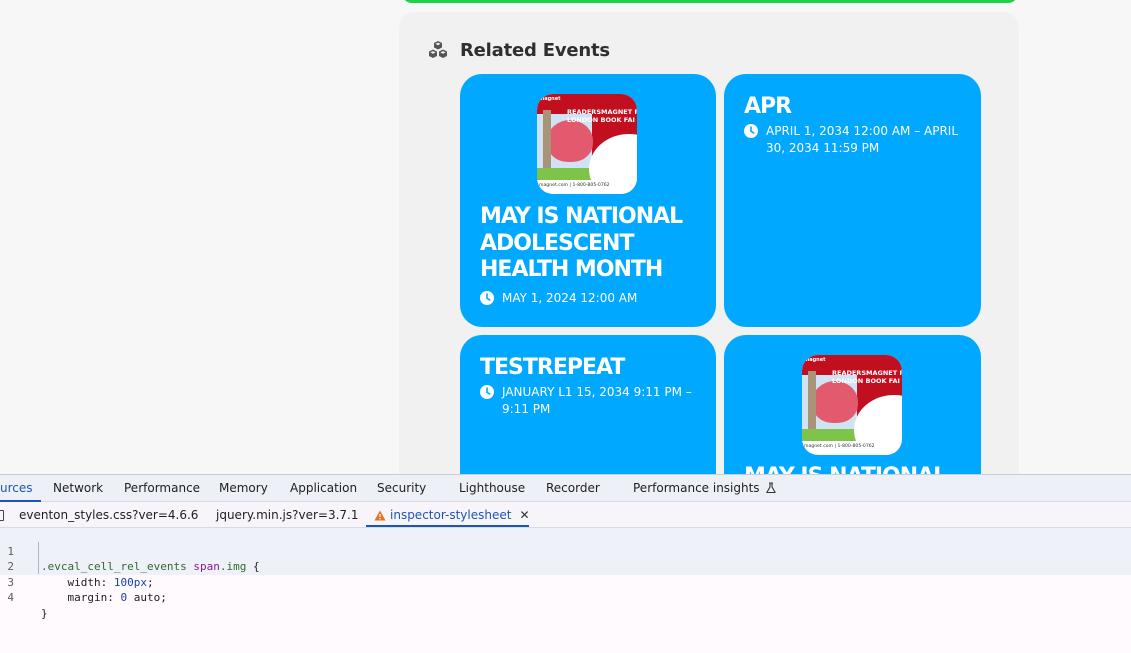 This screenshot has width=1131, height=653. What do you see at coordinates (573, 488) in the screenshot?
I see `tab-recorder: Recorder` at bounding box center [573, 488].